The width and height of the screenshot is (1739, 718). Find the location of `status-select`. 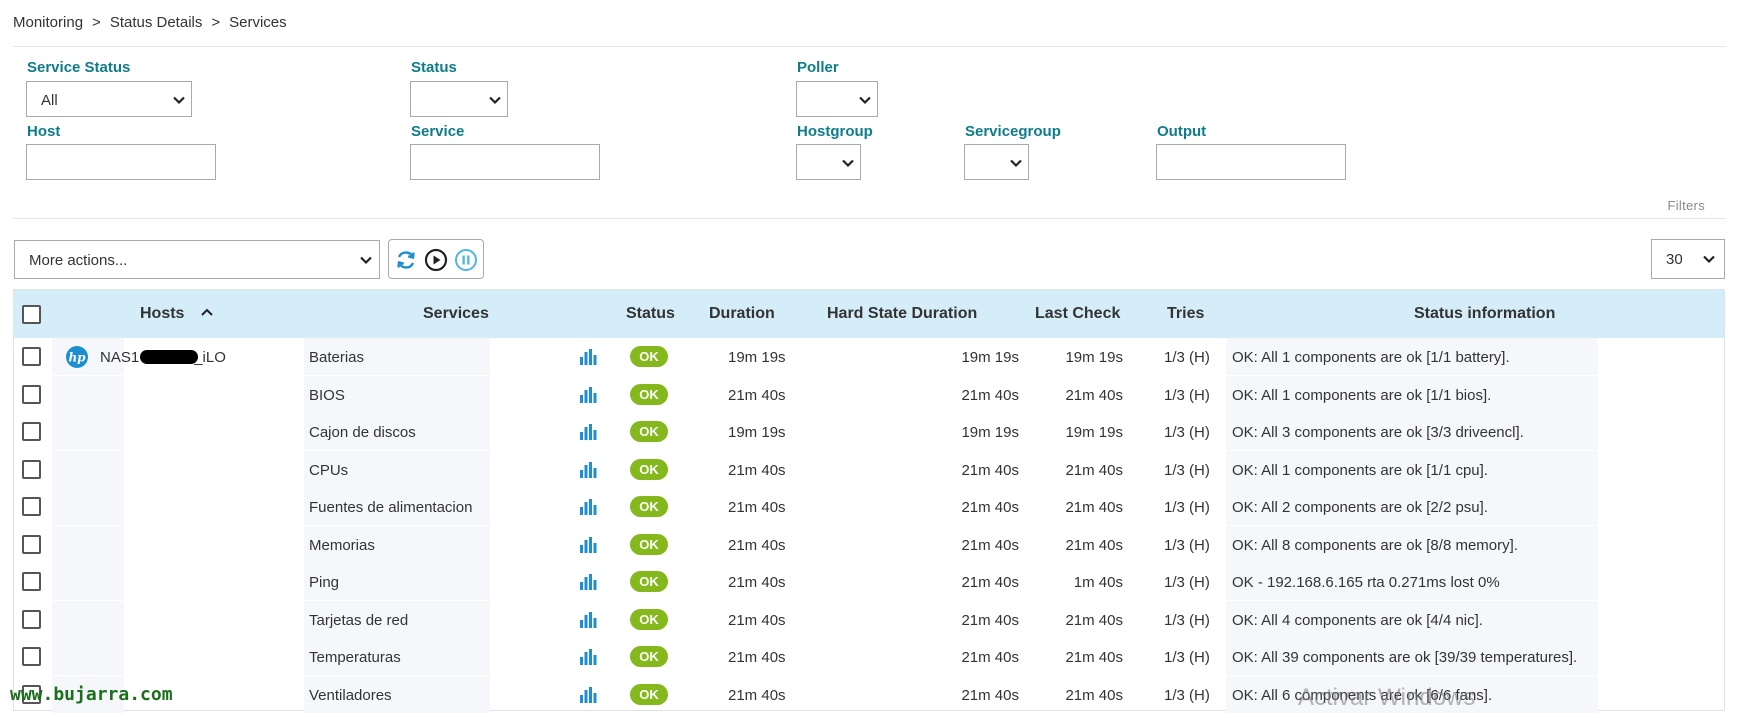

status-select is located at coordinates (459, 99).